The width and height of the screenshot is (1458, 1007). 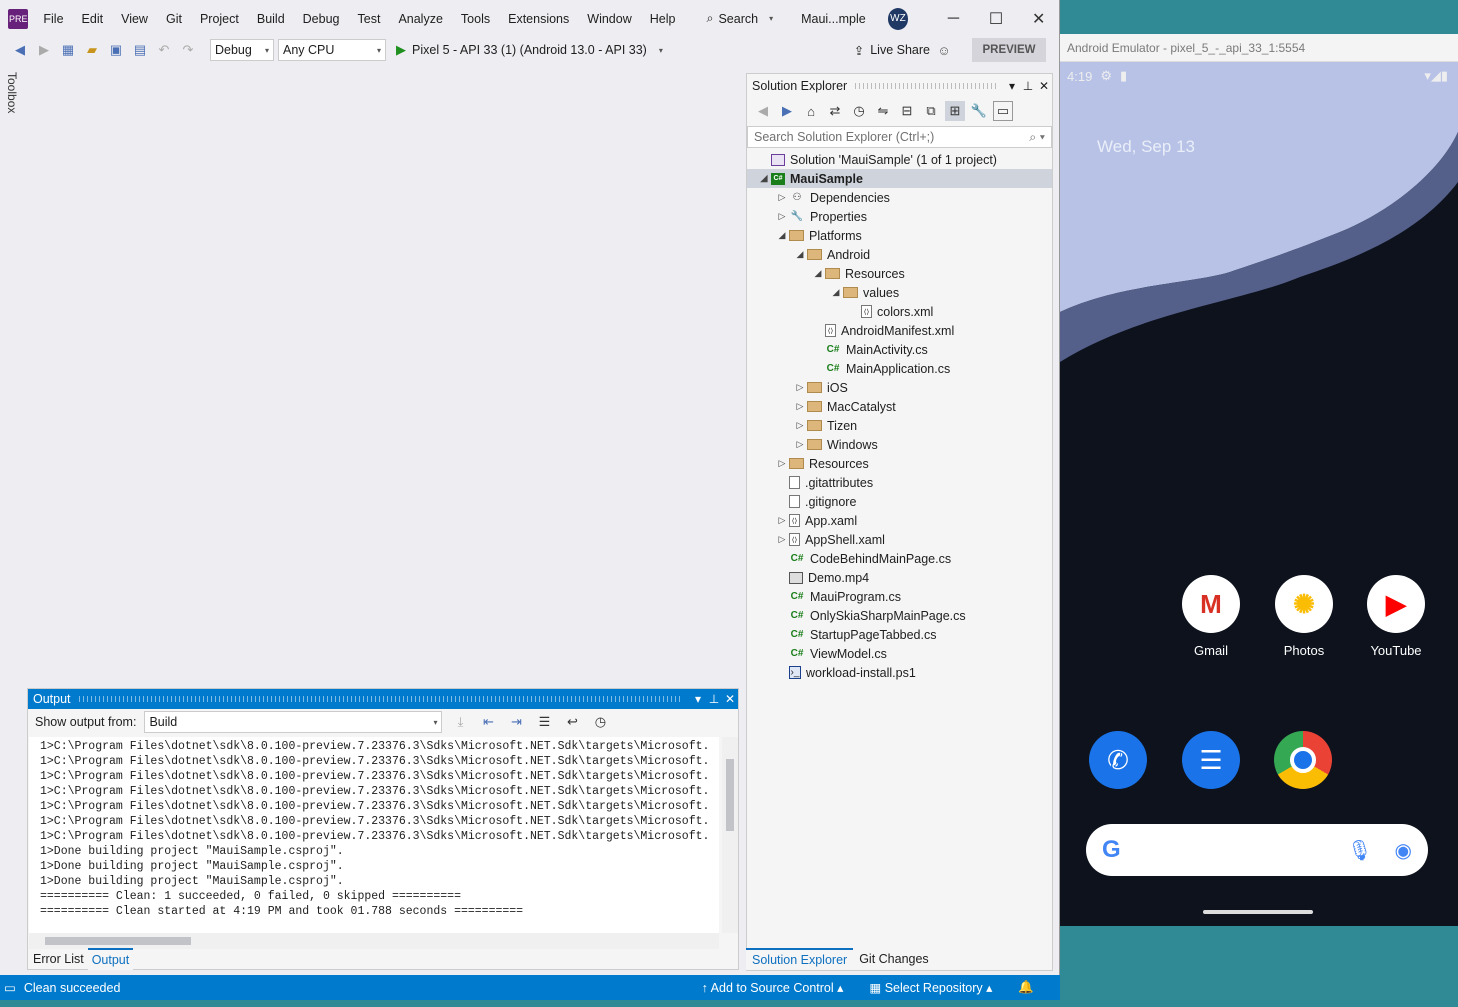 I want to click on redo-icon: ↷, so click(x=188, y=50).